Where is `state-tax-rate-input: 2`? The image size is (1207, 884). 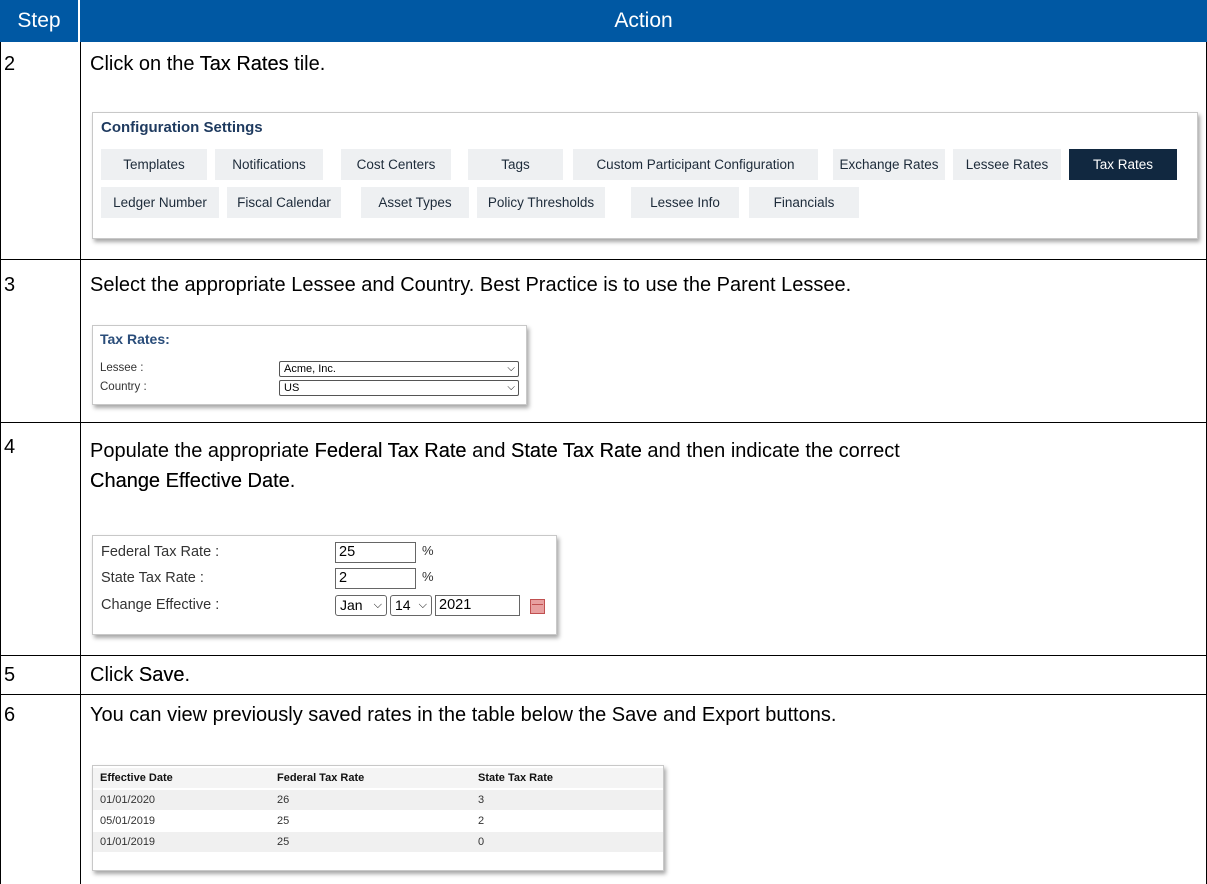 state-tax-rate-input: 2 is located at coordinates (375, 578).